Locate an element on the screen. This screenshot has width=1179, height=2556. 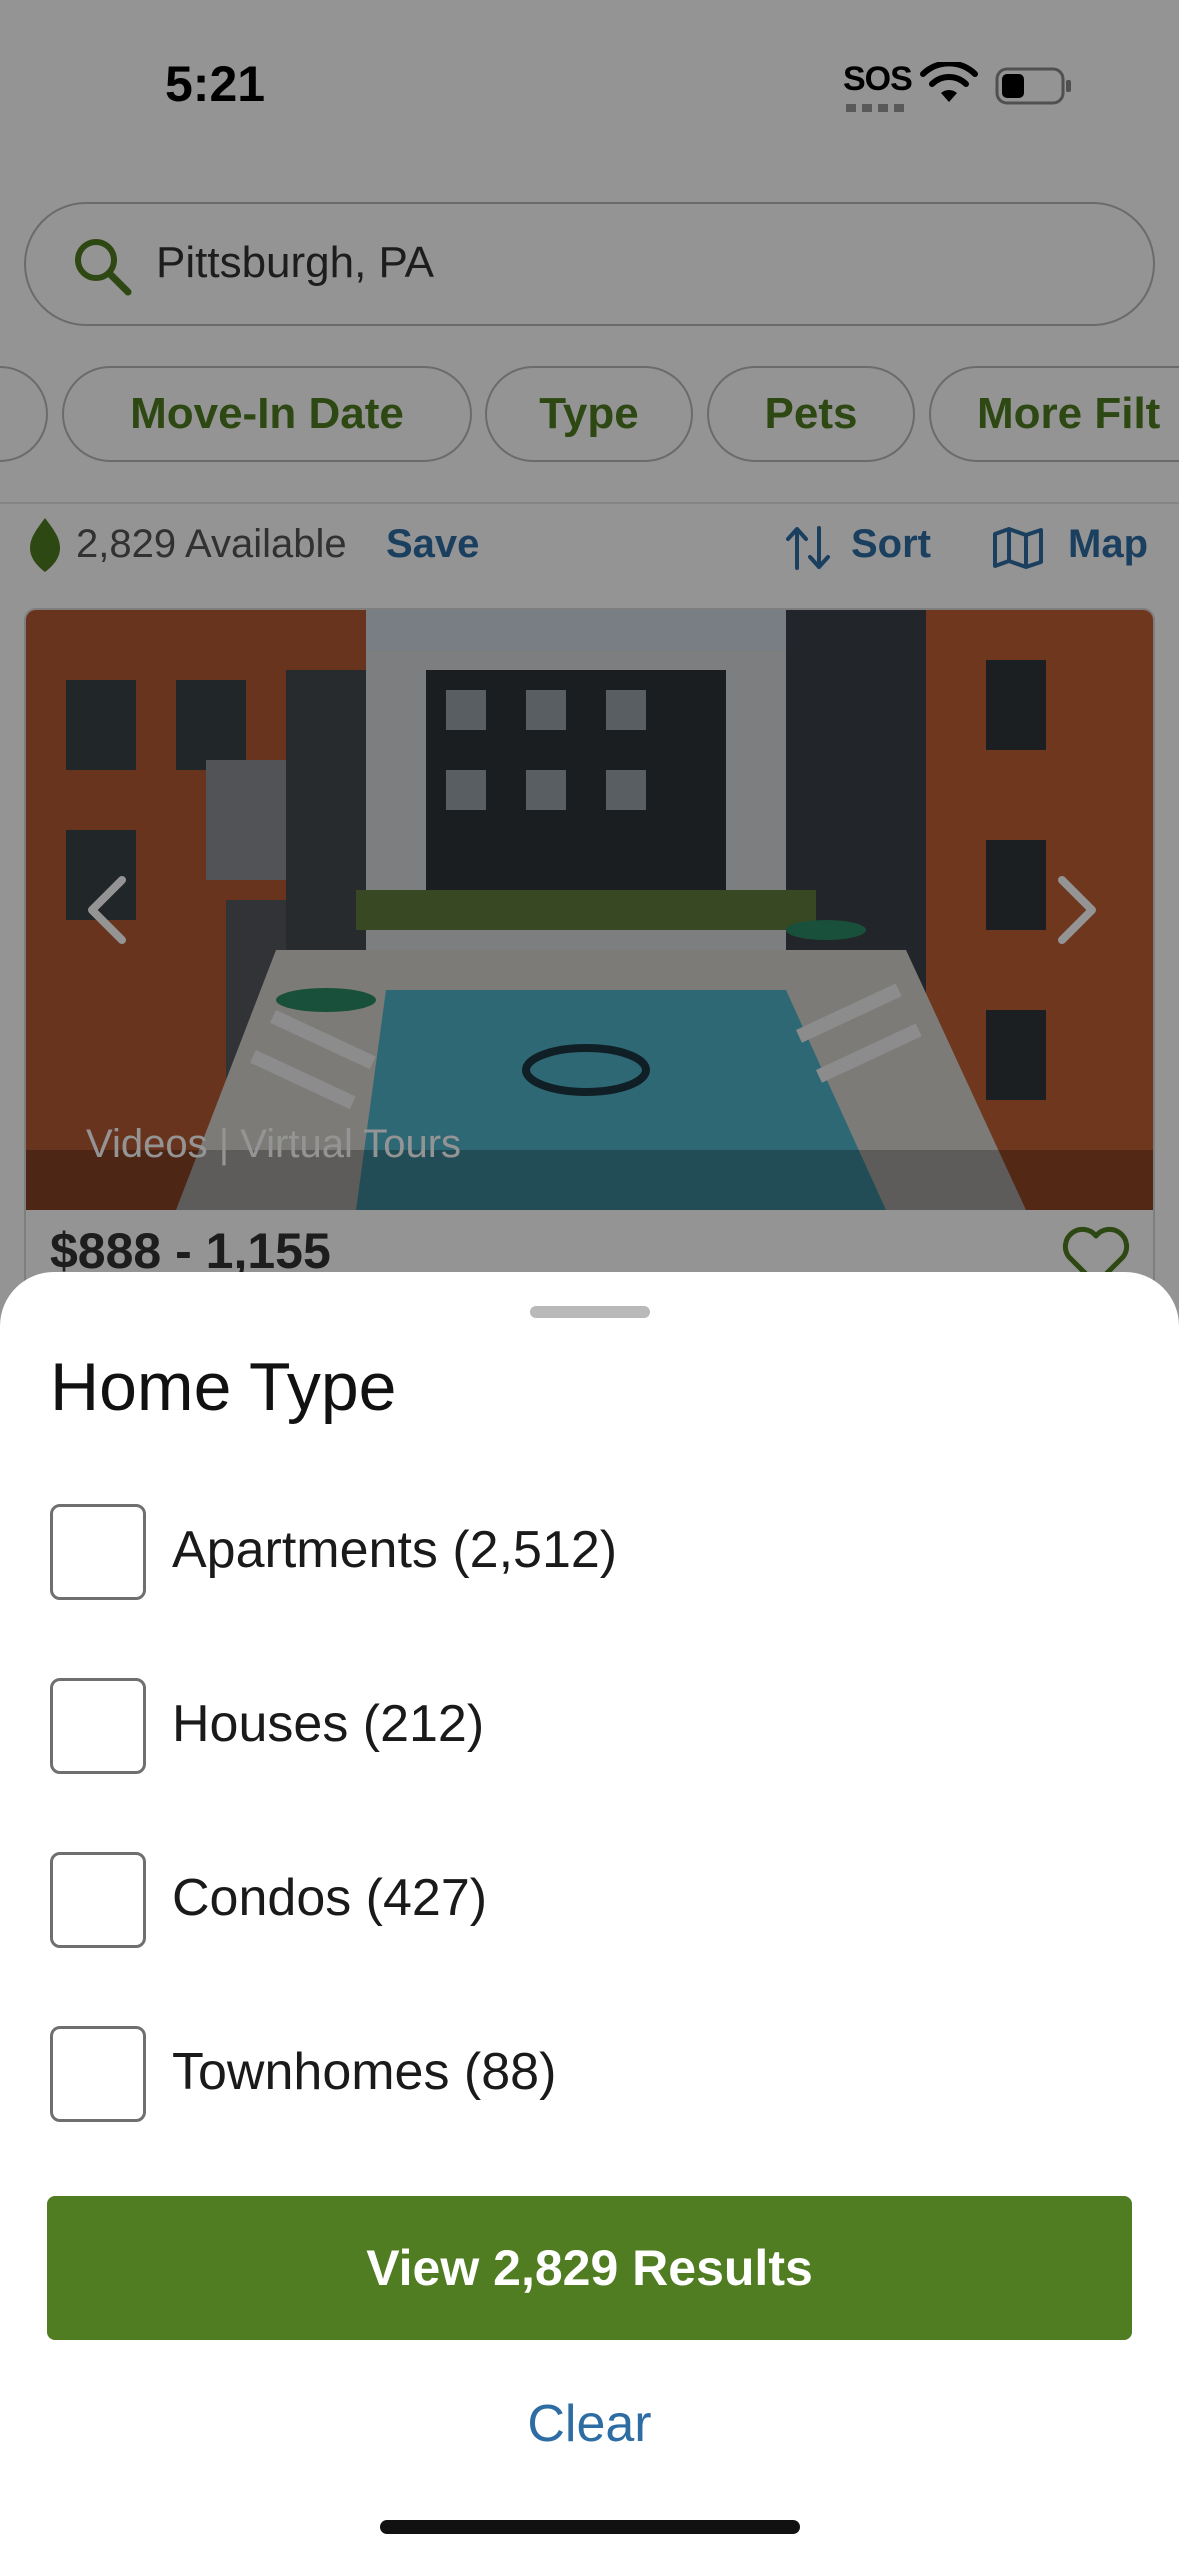
option-label: Townhomes (88) is located at coordinates (364, 2072).